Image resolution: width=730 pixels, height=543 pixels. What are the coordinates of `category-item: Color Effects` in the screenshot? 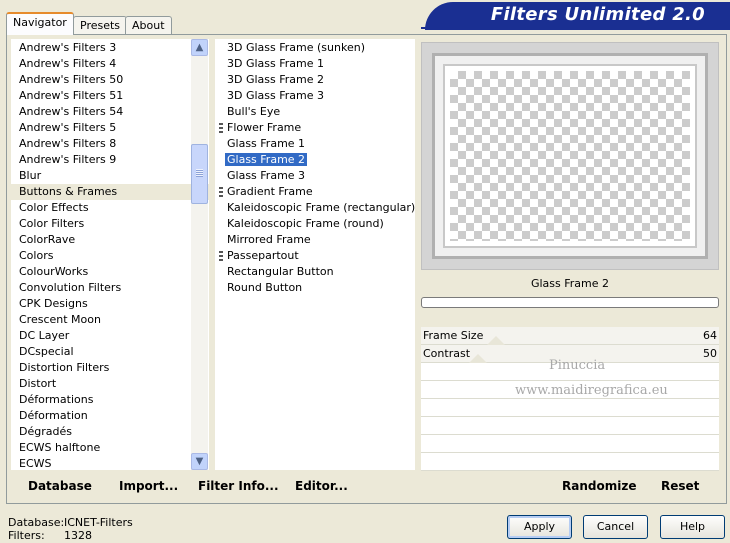 It's located at (110, 208).